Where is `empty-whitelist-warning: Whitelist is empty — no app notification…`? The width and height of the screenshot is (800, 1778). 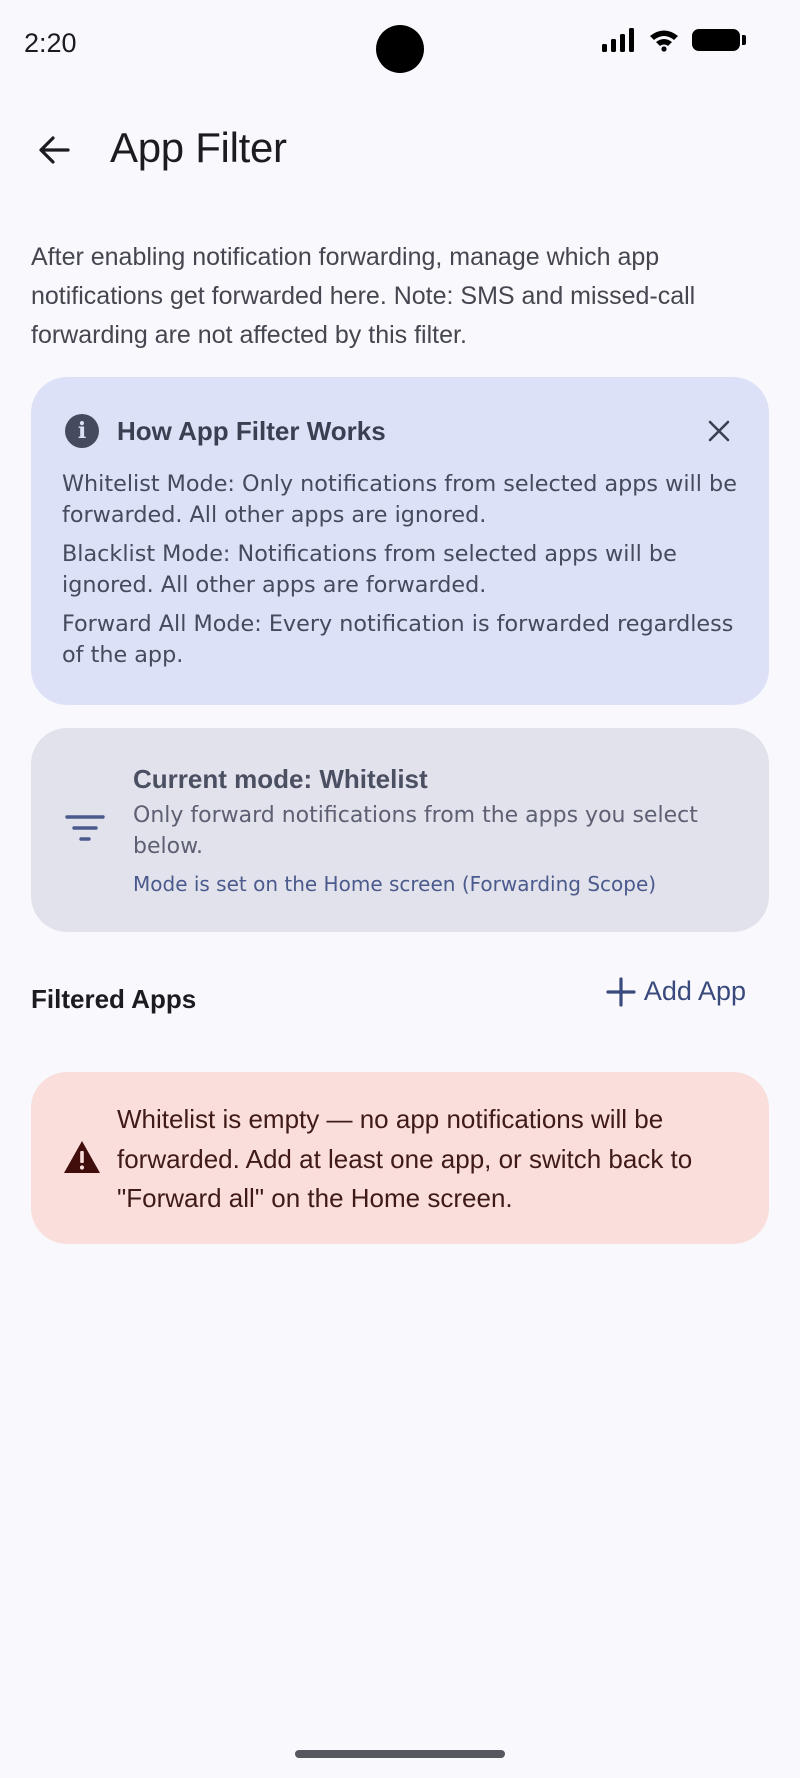
empty-whitelist-warning: Whitelist is empty — no app notification… is located at coordinates (400, 1158).